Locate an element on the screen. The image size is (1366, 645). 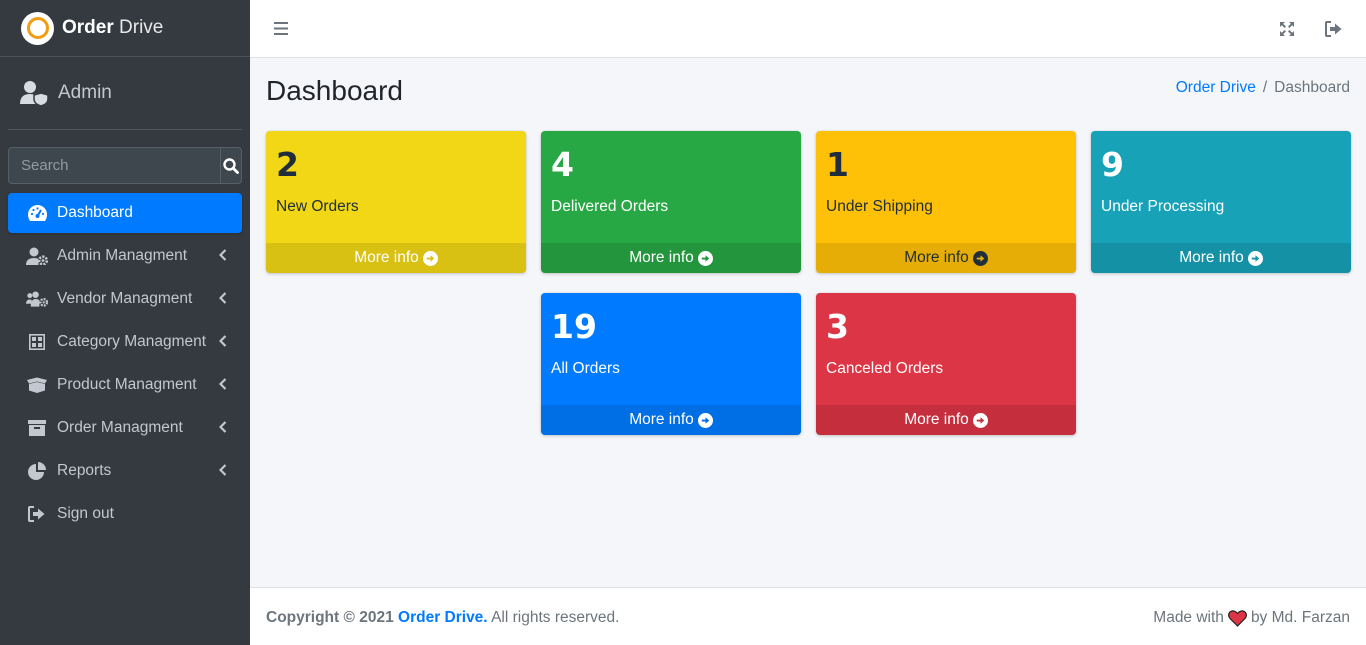
box-label: All Orders is located at coordinates (585, 368).